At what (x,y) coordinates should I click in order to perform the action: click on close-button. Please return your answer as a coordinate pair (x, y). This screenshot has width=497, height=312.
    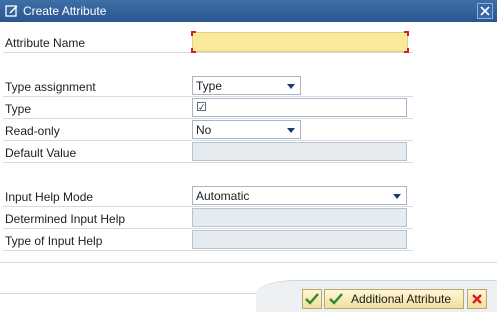
    Looking at the image, I should click on (485, 11).